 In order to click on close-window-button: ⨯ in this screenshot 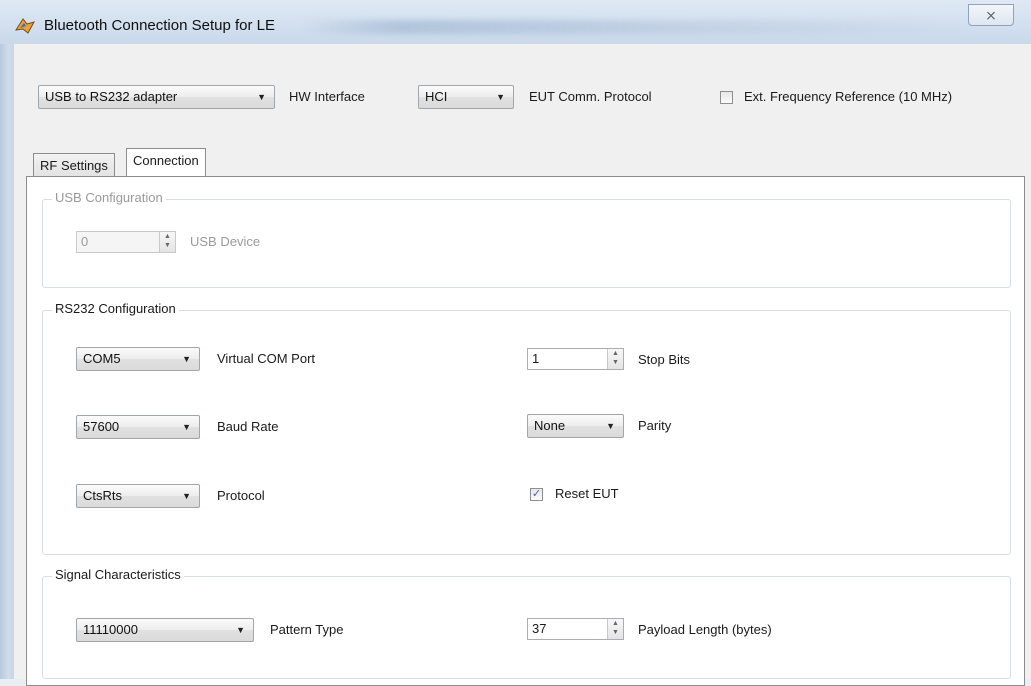, I will do `click(991, 15)`.